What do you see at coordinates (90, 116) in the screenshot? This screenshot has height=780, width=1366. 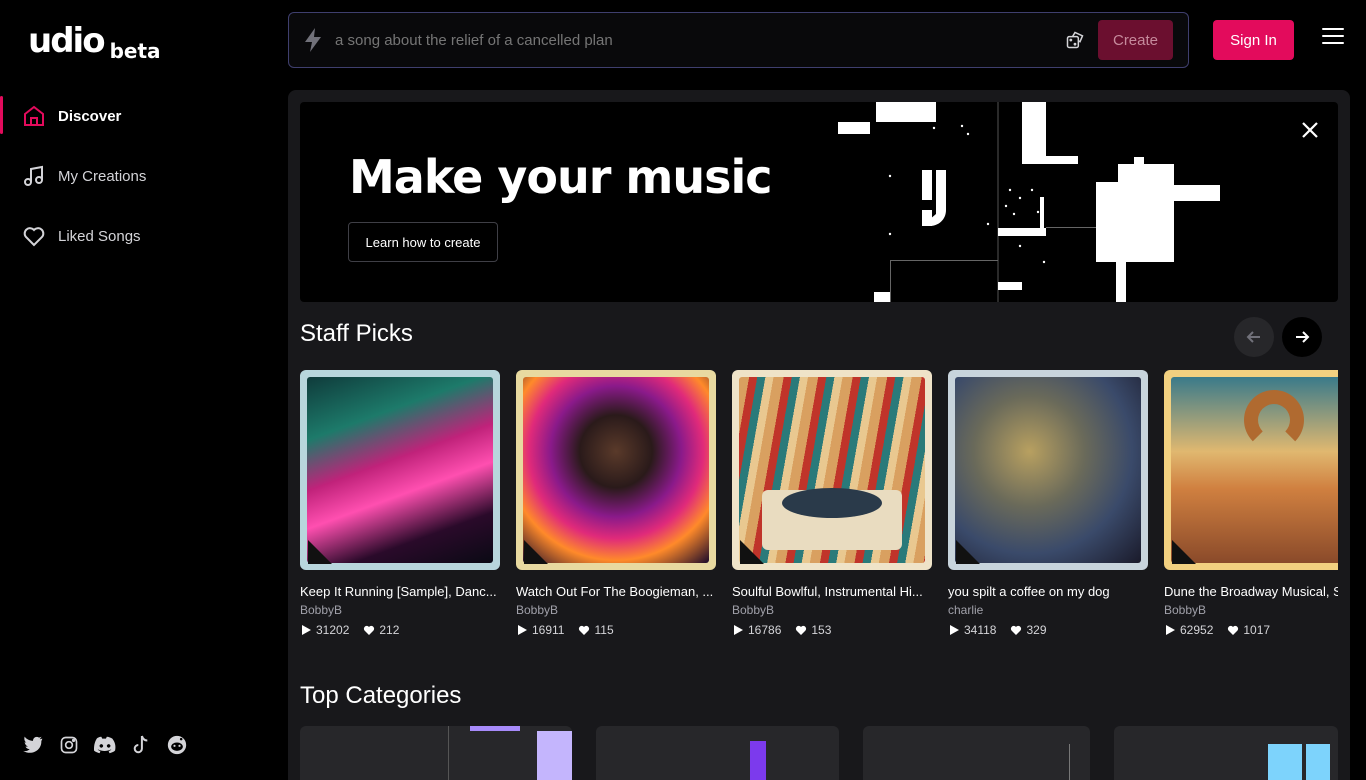 I see `sidebar-item-label: Discover` at bounding box center [90, 116].